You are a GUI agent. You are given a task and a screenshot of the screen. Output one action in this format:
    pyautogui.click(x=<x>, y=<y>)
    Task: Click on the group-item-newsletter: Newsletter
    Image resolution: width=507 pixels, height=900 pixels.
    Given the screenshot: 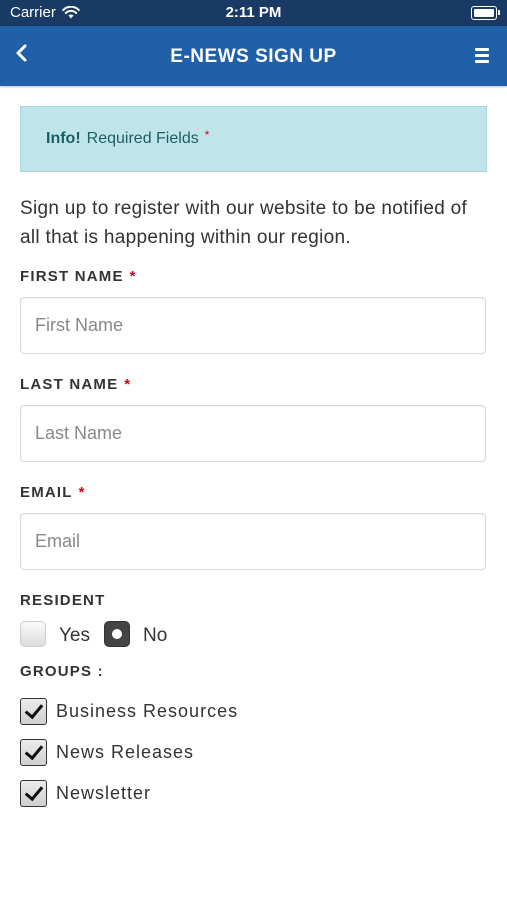 What is the action you would take?
    pyautogui.click(x=253, y=793)
    